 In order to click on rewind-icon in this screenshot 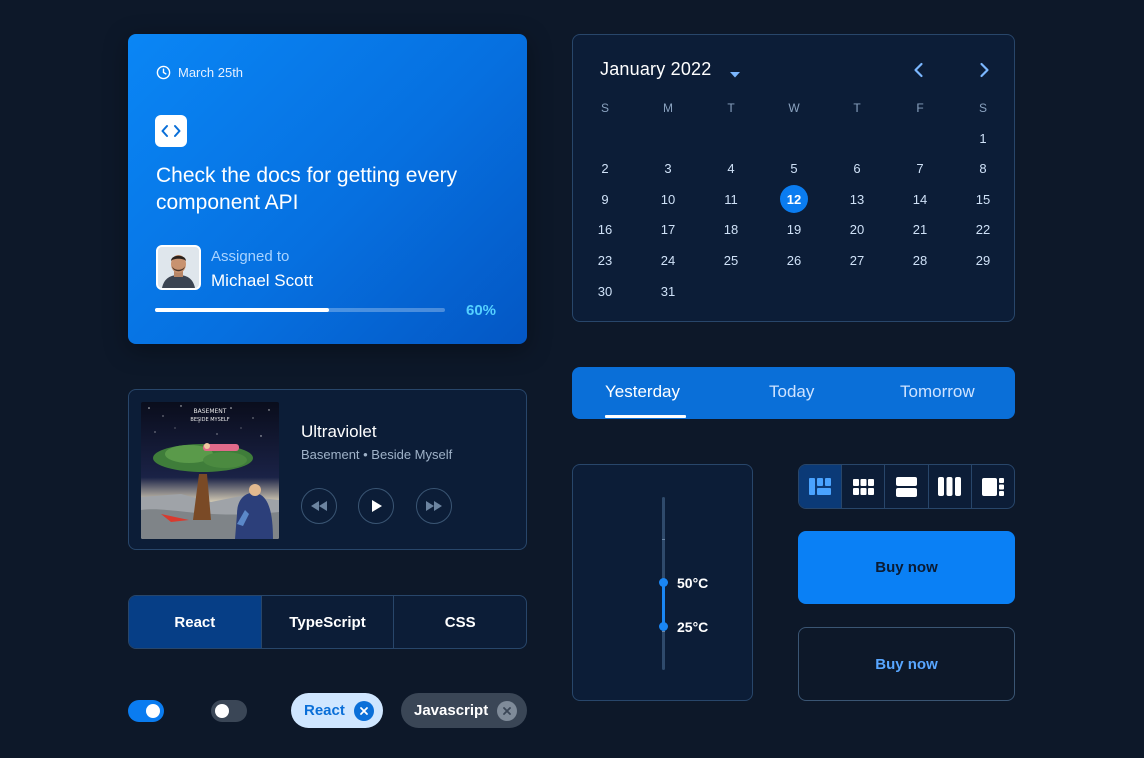, I will do `click(319, 506)`.